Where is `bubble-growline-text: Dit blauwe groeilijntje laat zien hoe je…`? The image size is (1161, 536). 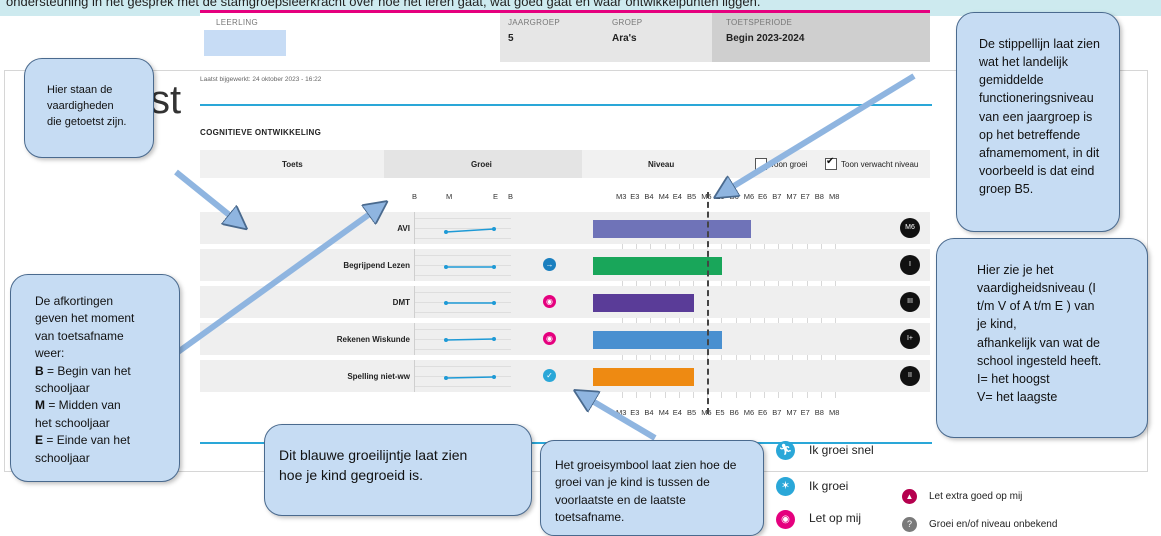
bubble-growline-text: Dit blauwe groeilijntje laat zien hoe je… is located at coordinates (373, 465).